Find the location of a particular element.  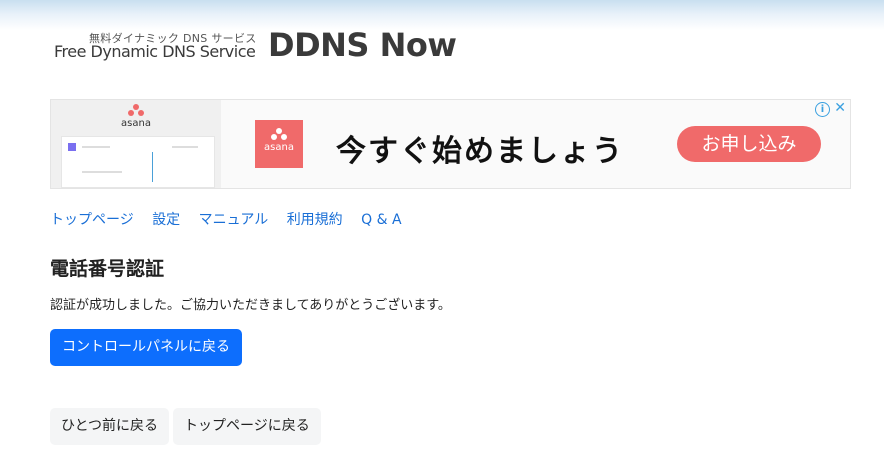

nav-link-top: トップページ is located at coordinates (92, 220).